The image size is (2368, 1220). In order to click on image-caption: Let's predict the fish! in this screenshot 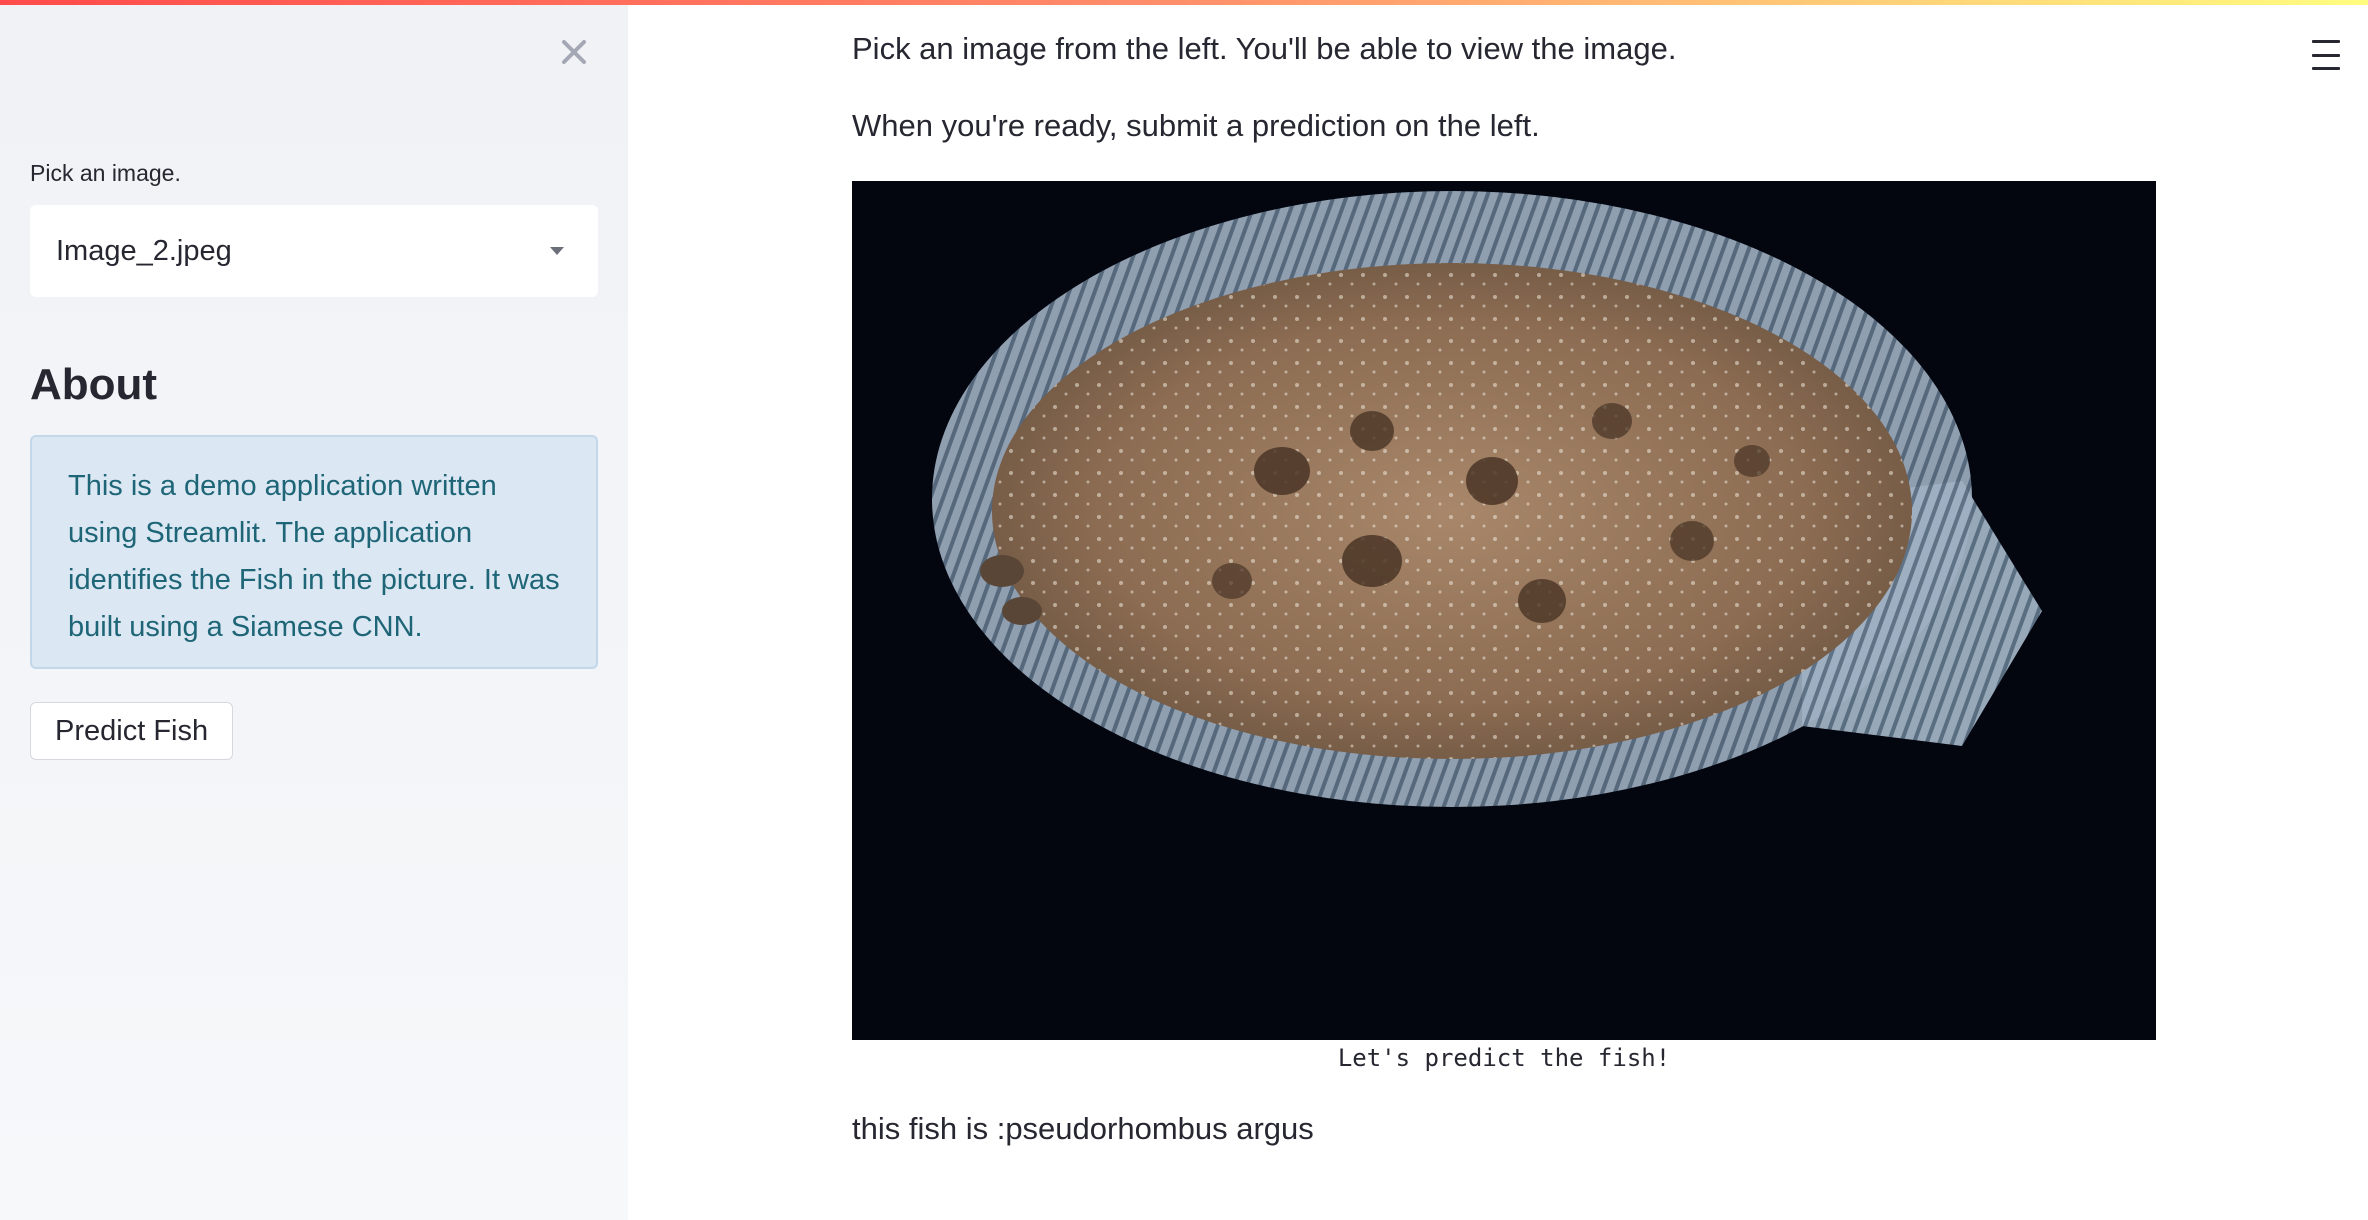, I will do `click(1504, 1058)`.